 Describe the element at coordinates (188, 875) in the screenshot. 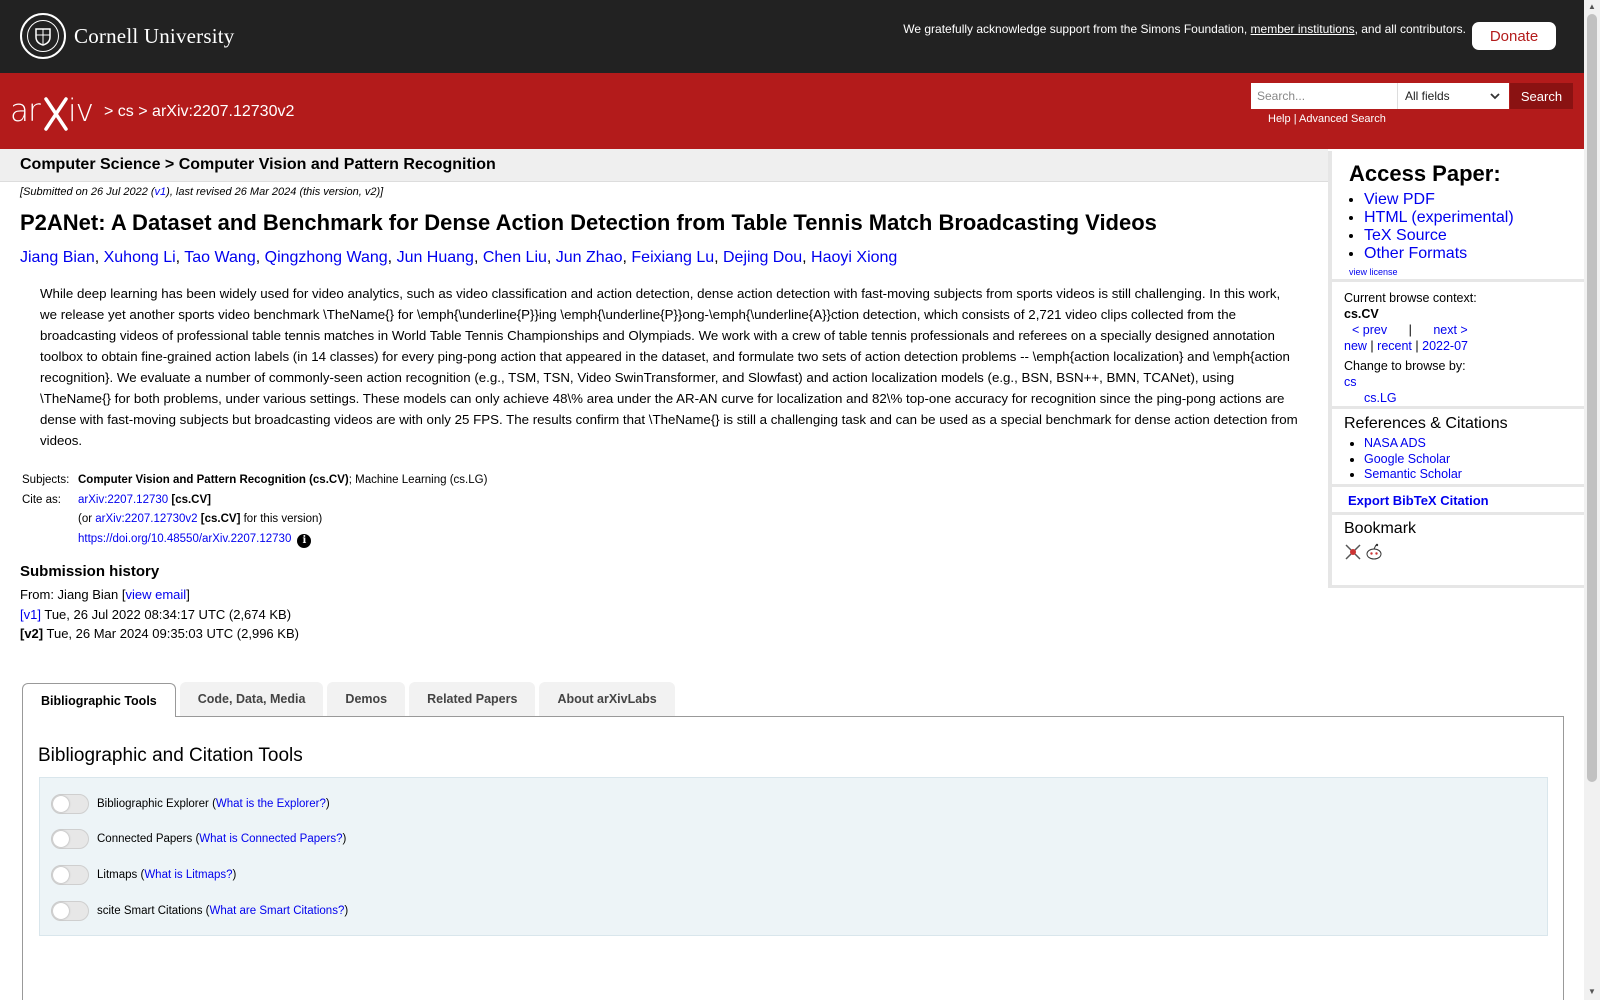

I see `tool-help-link: What is Litmaps?` at that location.